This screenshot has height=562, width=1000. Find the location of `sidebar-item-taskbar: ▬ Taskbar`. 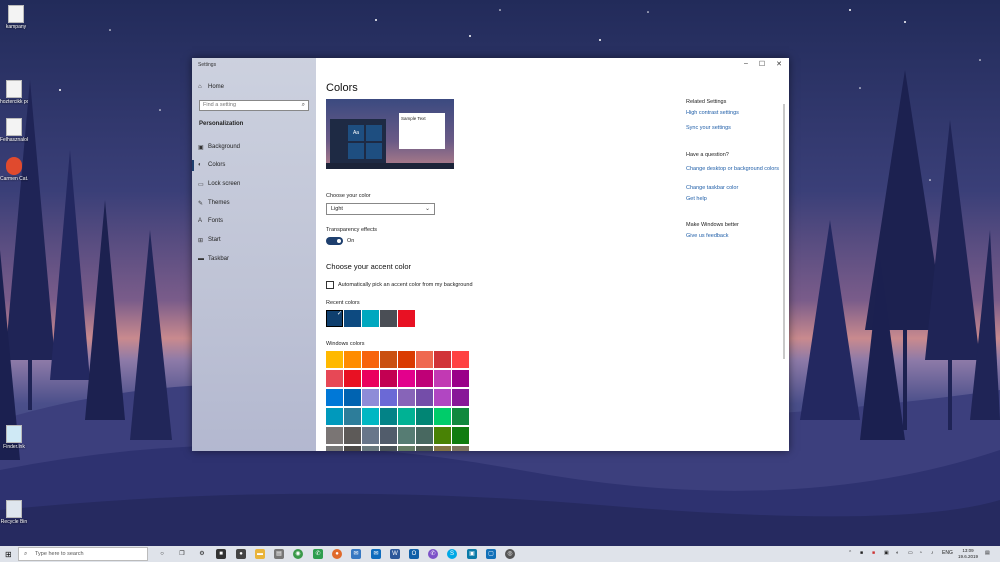

sidebar-item-taskbar: ▬ Taskbar is located at coordinates (213, 259).